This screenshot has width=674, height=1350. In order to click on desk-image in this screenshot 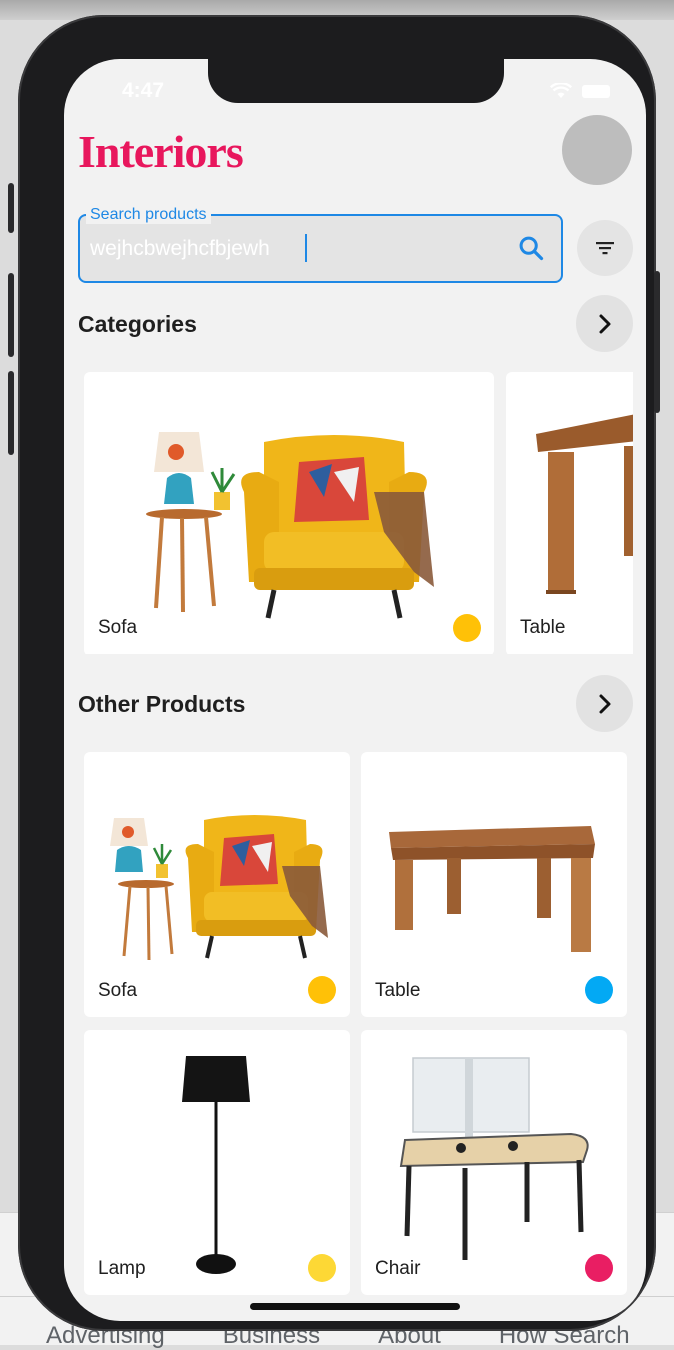, I will do `click(494, 1158)`.